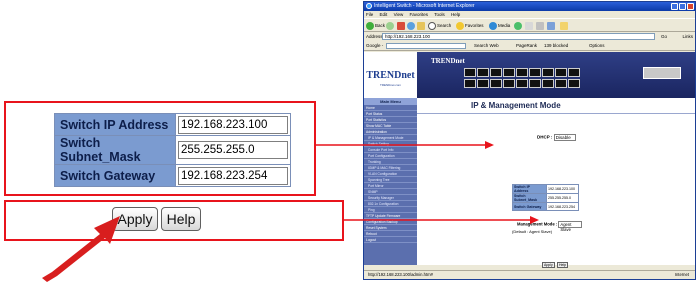 This screenshot has height=282, width=698. What do you see at coordinates (81, 249) in the screenshot?
I see `pointer-arrow-icon` at bounding box center [81, 249].